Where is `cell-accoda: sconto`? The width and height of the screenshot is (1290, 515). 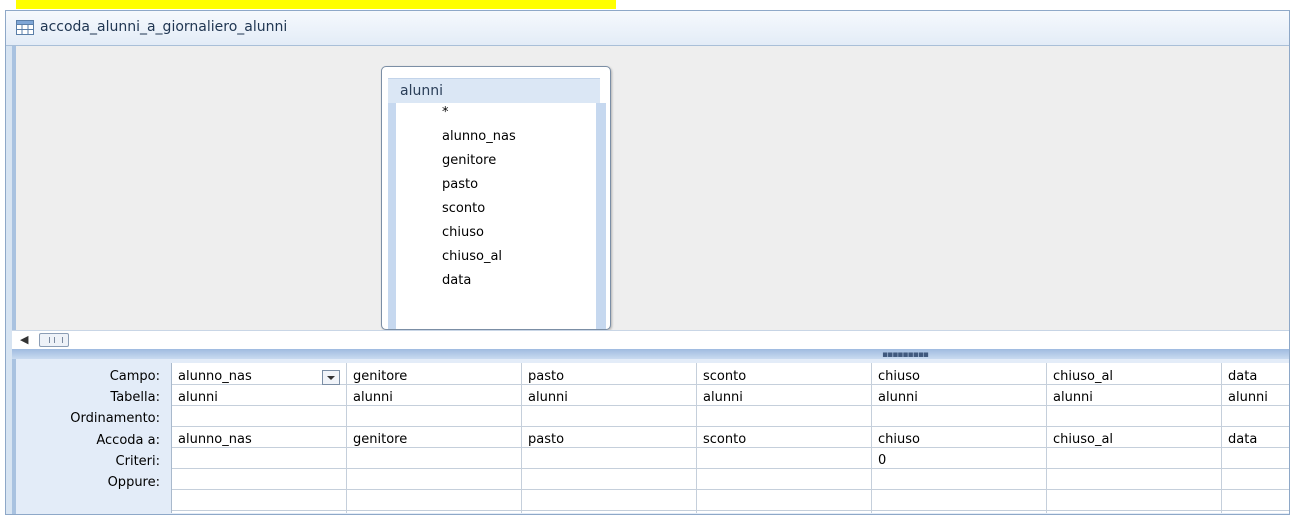 cell-accoda: sconto is located at coordinates (724, 439).